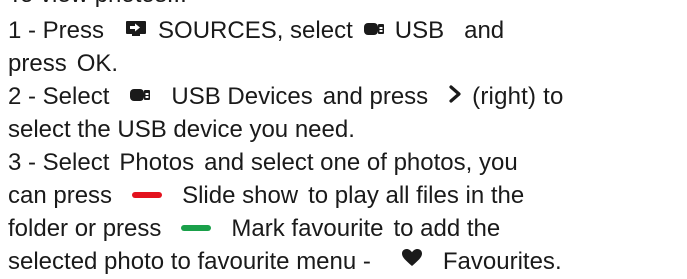  I want to click on step-3-text-a: 3 - Select, so click(59, 162).